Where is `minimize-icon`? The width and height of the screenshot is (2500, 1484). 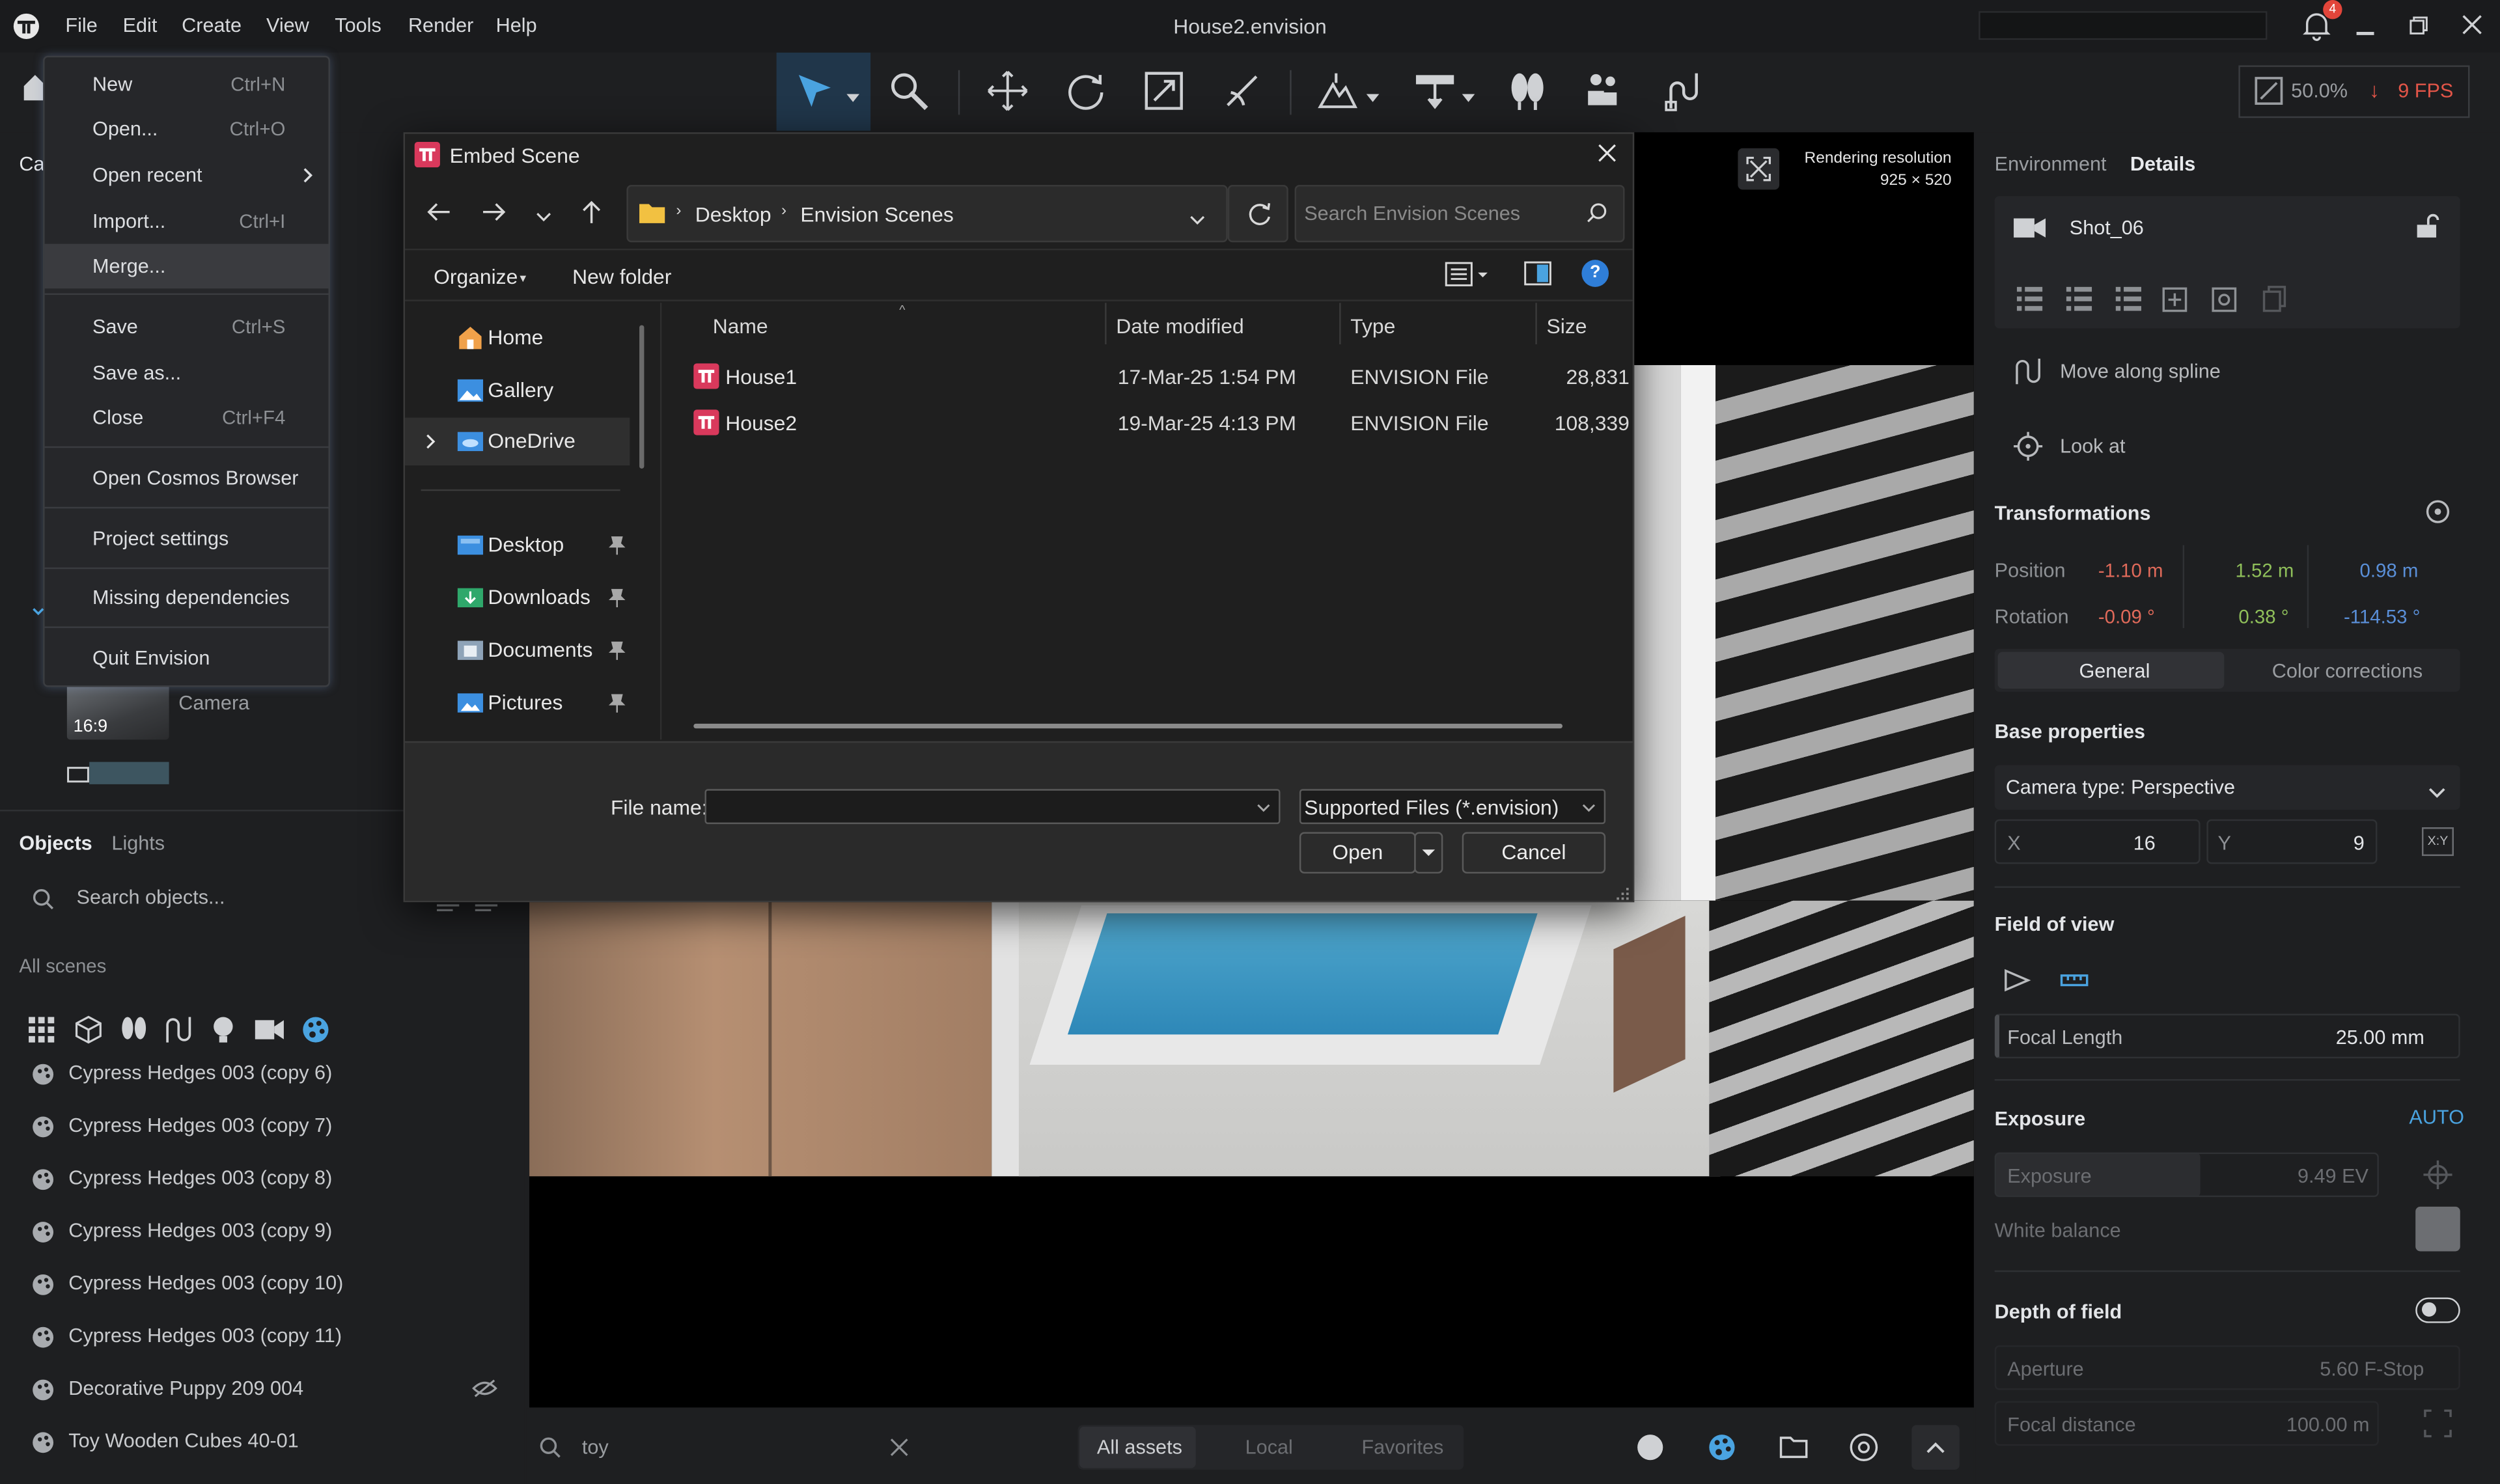 minimize-icon is located at coordinates (2365, 32).